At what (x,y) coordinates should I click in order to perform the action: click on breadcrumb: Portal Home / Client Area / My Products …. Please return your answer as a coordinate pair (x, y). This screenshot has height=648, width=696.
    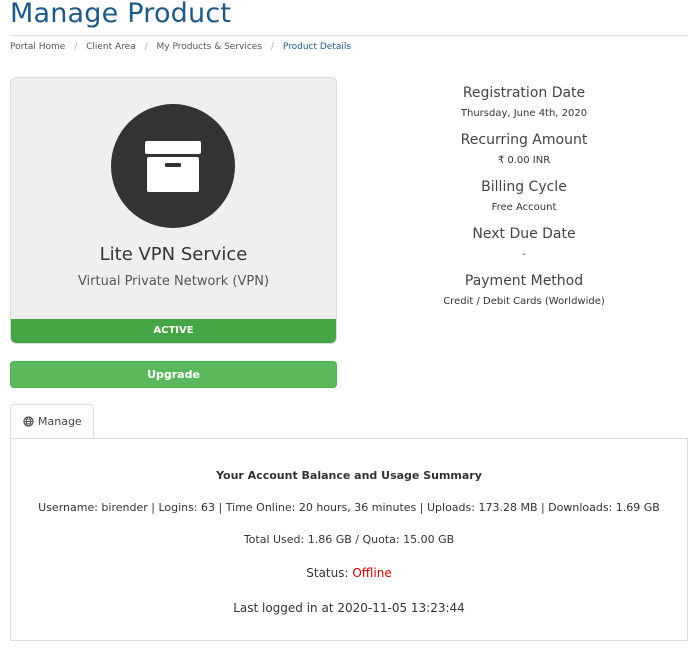
    Looking at the image, I should click on (180, 47).